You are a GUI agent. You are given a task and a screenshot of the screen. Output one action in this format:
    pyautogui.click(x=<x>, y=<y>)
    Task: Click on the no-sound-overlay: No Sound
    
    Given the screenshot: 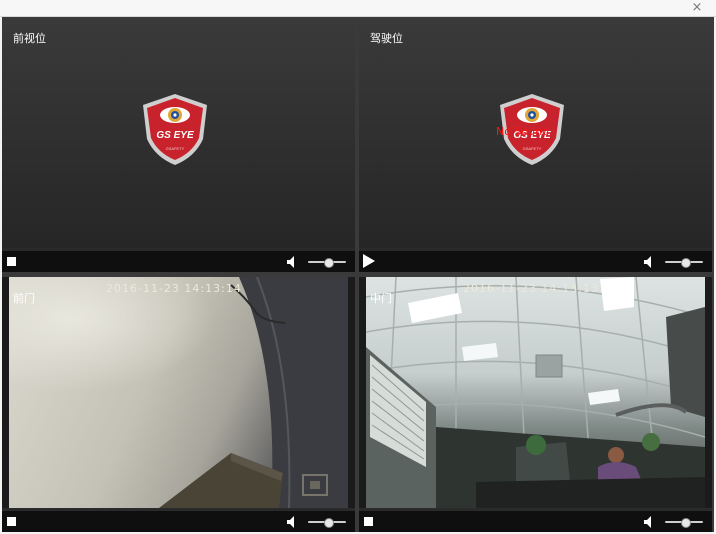 What is the action you would take?
    pyautogui.click(x=523, y=131)
    